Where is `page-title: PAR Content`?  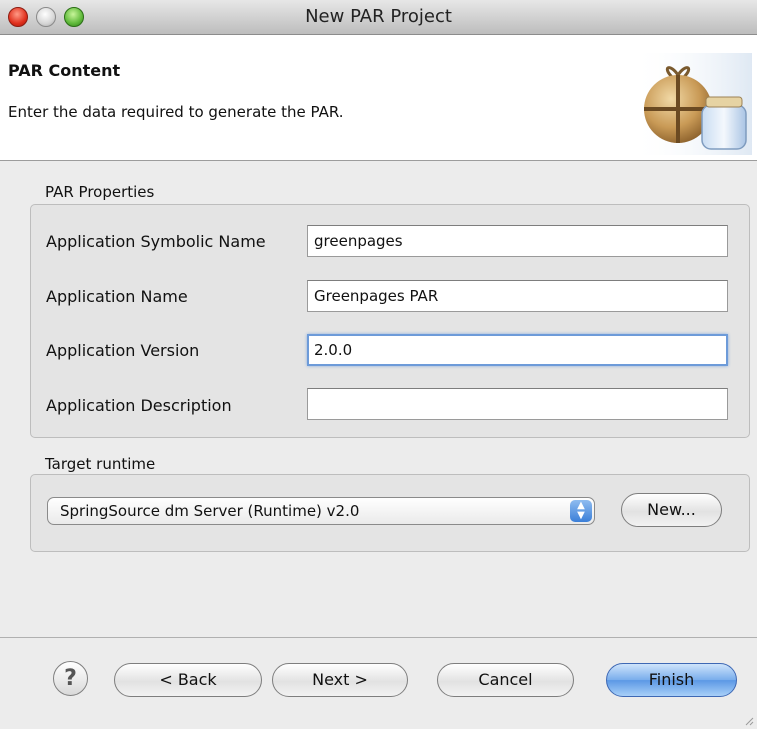 page-title: PAR Content is located at coordinates (64, 70).